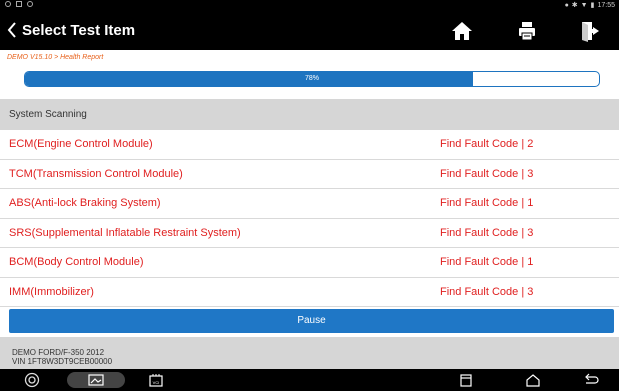 Image resolution: width=619 pixels, height=391 pixels. Describe the element at coordinates (8, 4) in the screenshot. I see `notification-icon` at that location.